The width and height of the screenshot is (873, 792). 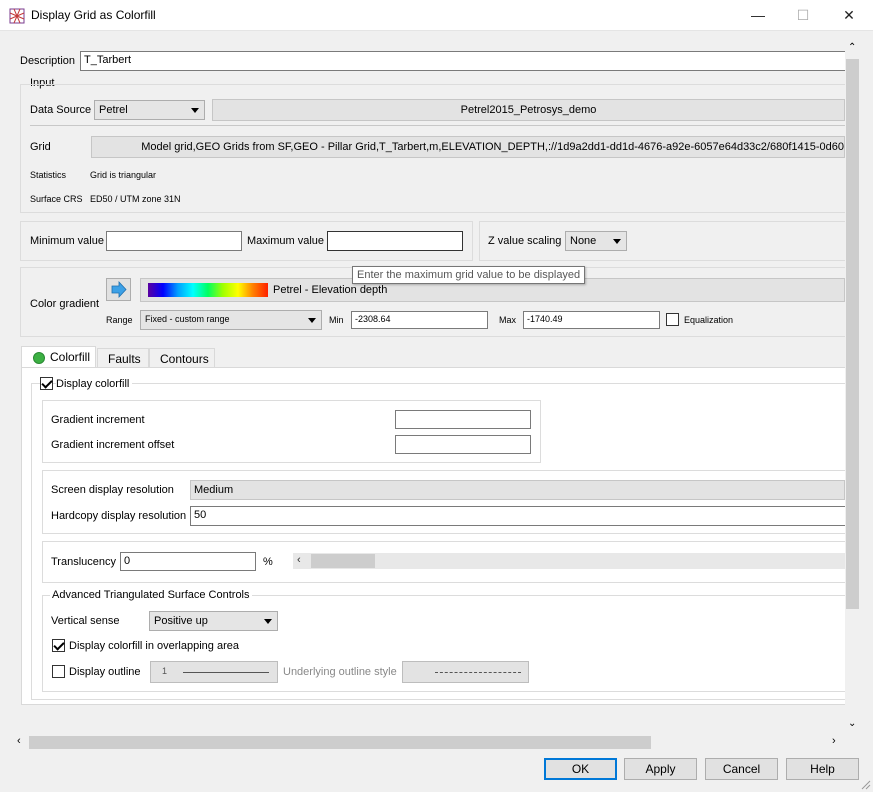 What do you see at coordinates (268, 562) in the screenshot?
I see `translucency-unit: %` at bounding box center [268, 562].